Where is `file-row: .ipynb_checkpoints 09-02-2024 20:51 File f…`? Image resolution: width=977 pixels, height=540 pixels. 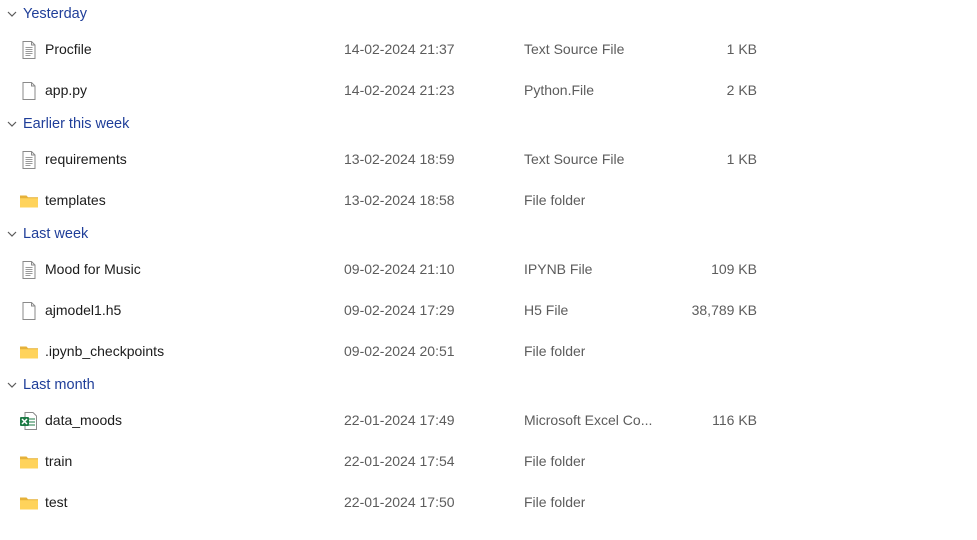
file-row: .ipynb_checkpoints 09-02-2024 20:51 File f… is located at coordinates (390, 351).